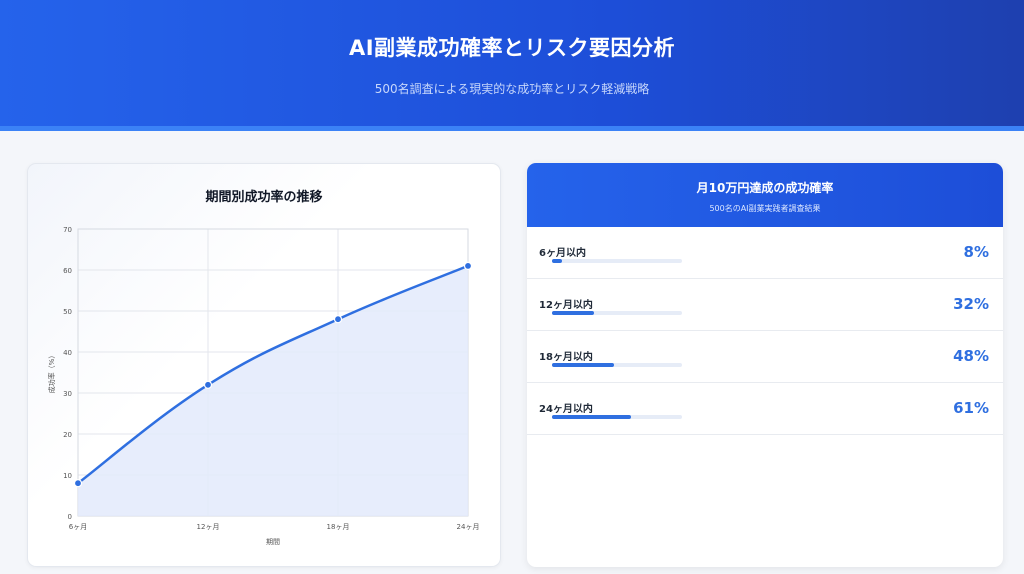 This screenshot has width=1024, height=574. Describe the element at coordinates (512, 48) in the screenshot. I see `page-title: AI副業成功確率とリスク要因分析` at that location.